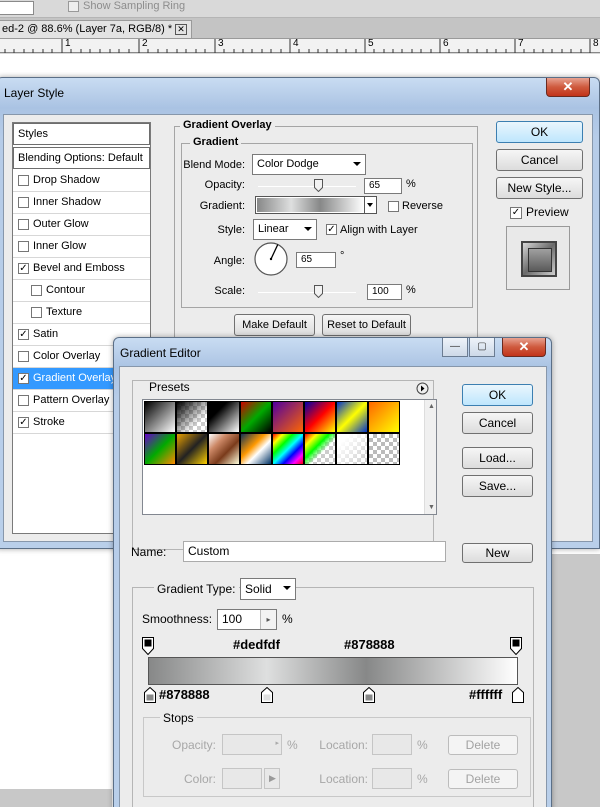 The image size is (600, 807). I want to click on layer-style-cancel-button: Cancel, so click(539, 160).